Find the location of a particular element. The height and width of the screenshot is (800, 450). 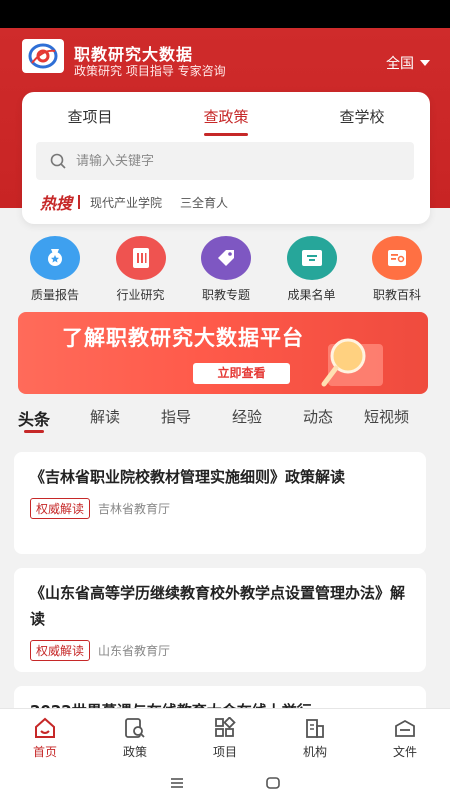

tabbar-label: 首页 is located at coordinates (44, 752).